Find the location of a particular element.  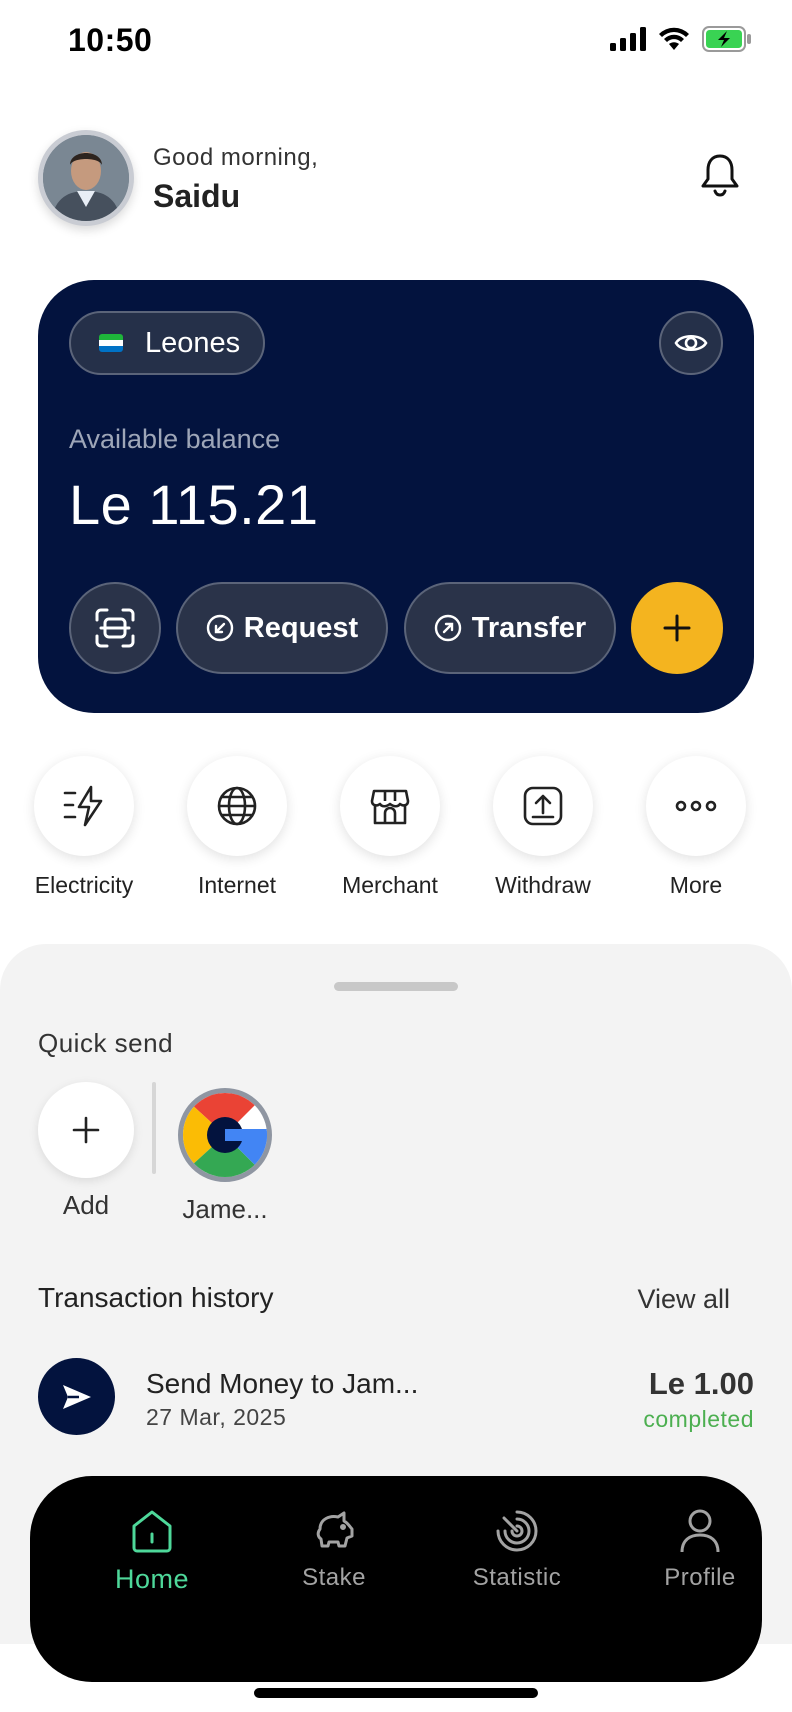

add-money-button is located at coordinates (677, 628).